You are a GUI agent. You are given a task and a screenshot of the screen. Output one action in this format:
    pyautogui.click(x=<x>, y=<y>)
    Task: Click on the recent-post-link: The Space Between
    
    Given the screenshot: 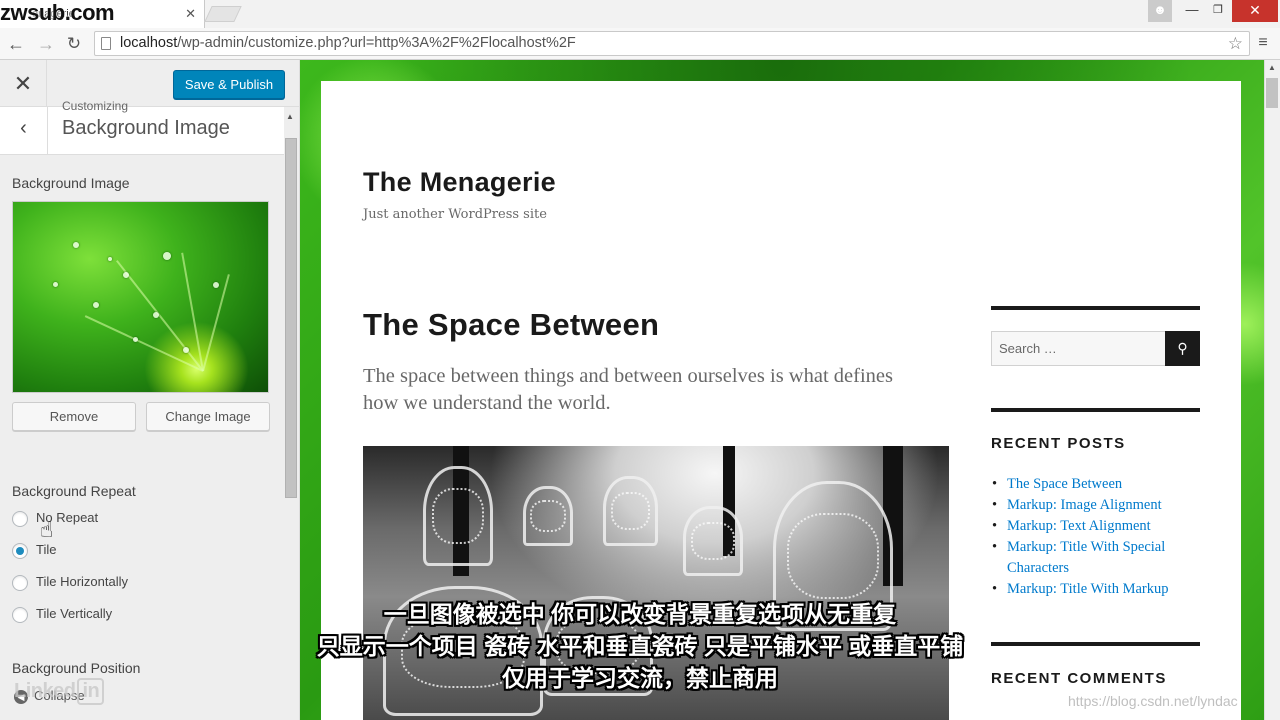 What is the action you would take?
    pyautogui.click(x=1095, y=484)
    